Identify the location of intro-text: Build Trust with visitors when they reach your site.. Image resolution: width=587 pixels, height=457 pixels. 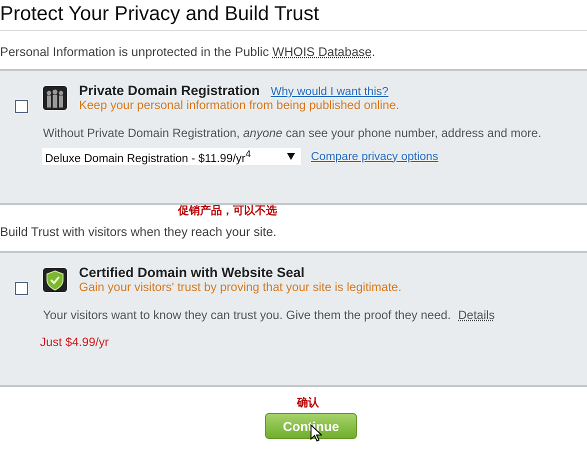
(139, 232).